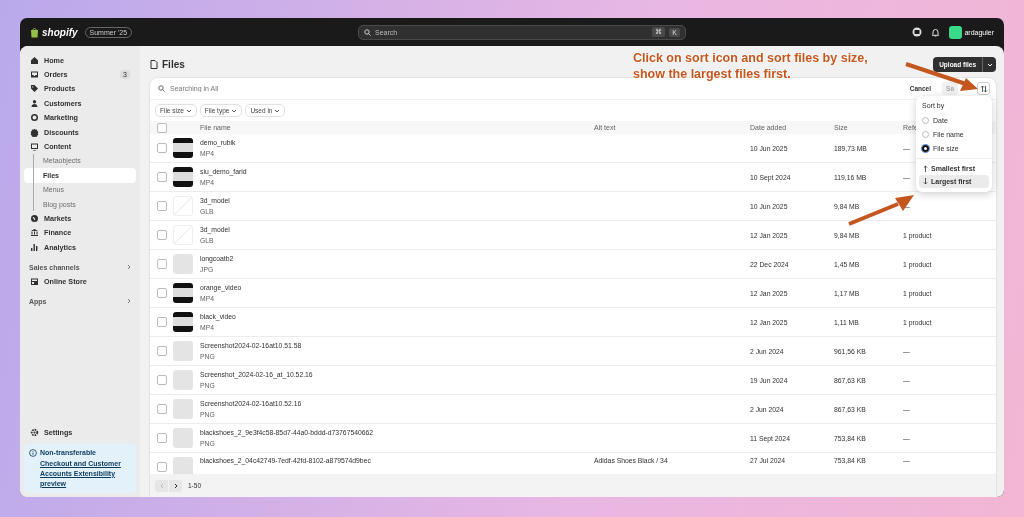 Image resolution: width=1024 pixels, height=517 pixels. Describe the element at coordinates (34, 32) in the screenshot. I see `shopping-bag-icon` at that location.